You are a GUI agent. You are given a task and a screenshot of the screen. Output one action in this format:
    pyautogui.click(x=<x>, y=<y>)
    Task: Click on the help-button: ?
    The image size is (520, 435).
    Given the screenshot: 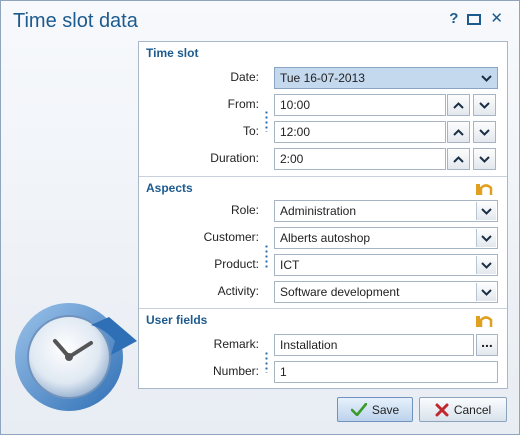 What is the action you would take?
    pyautogui.click(x=453, y=19)
    